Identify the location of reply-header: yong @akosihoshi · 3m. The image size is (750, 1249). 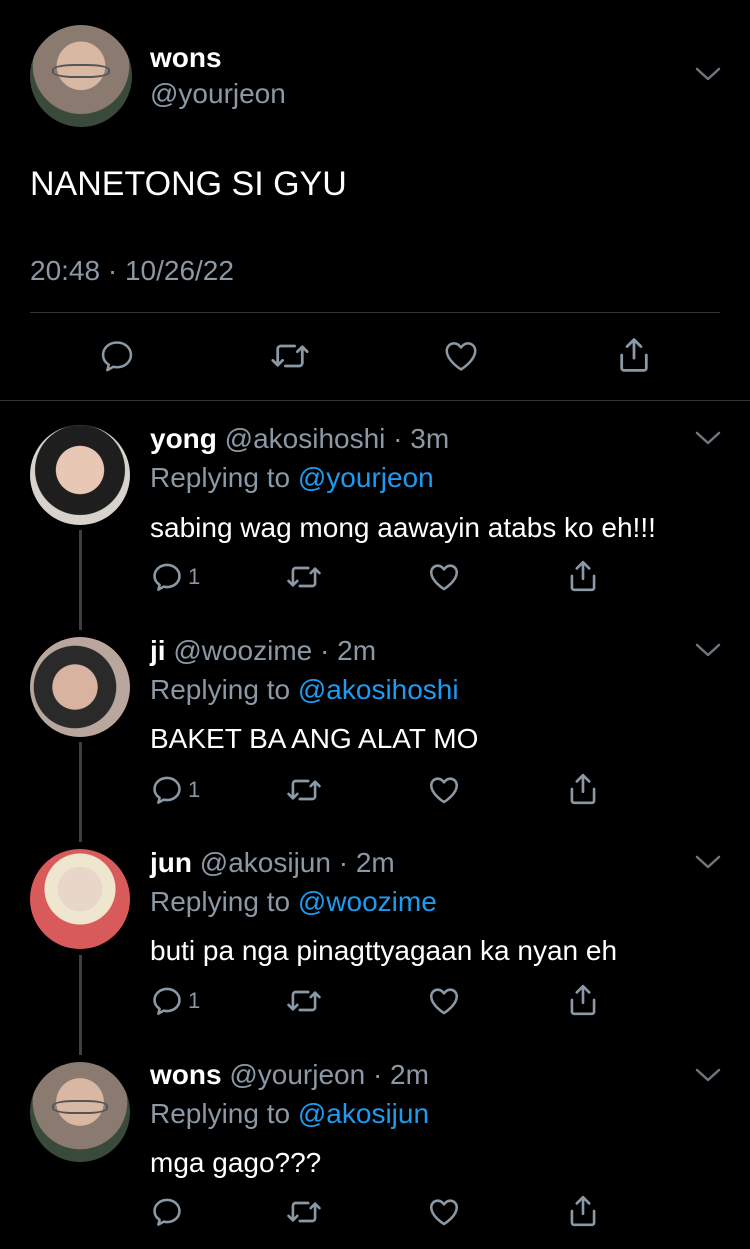
(299, 439).